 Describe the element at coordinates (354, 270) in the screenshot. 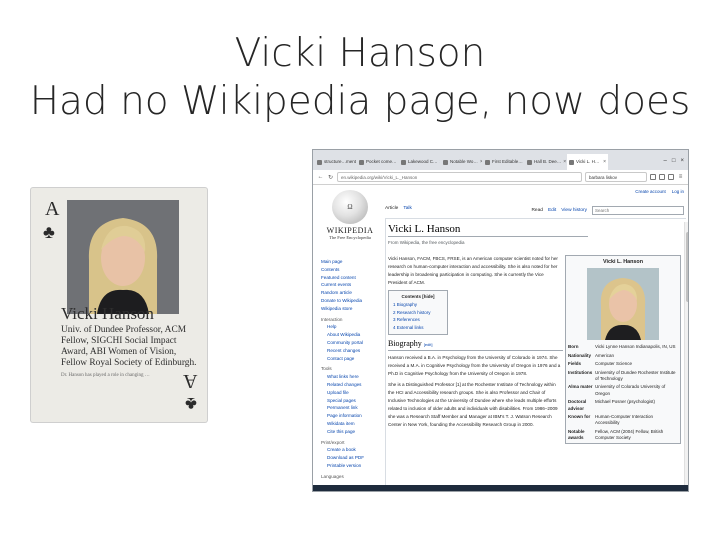

I see `sidebar-item-contents: Contents` at that location.